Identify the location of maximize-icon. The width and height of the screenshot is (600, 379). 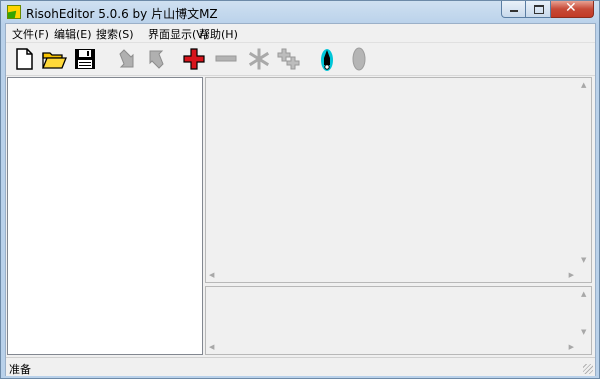
(539, 9).